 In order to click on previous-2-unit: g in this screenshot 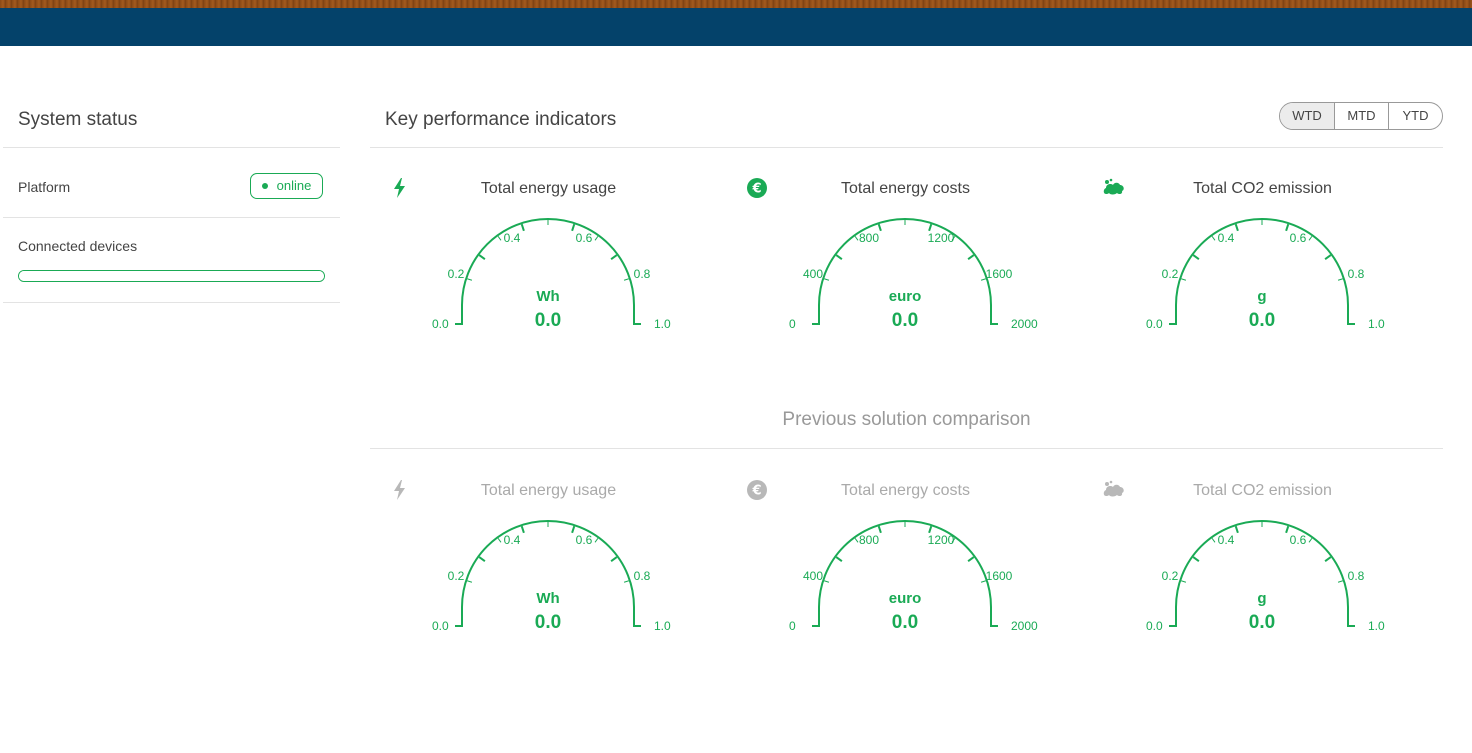, I will do `click(1261, 598)`.